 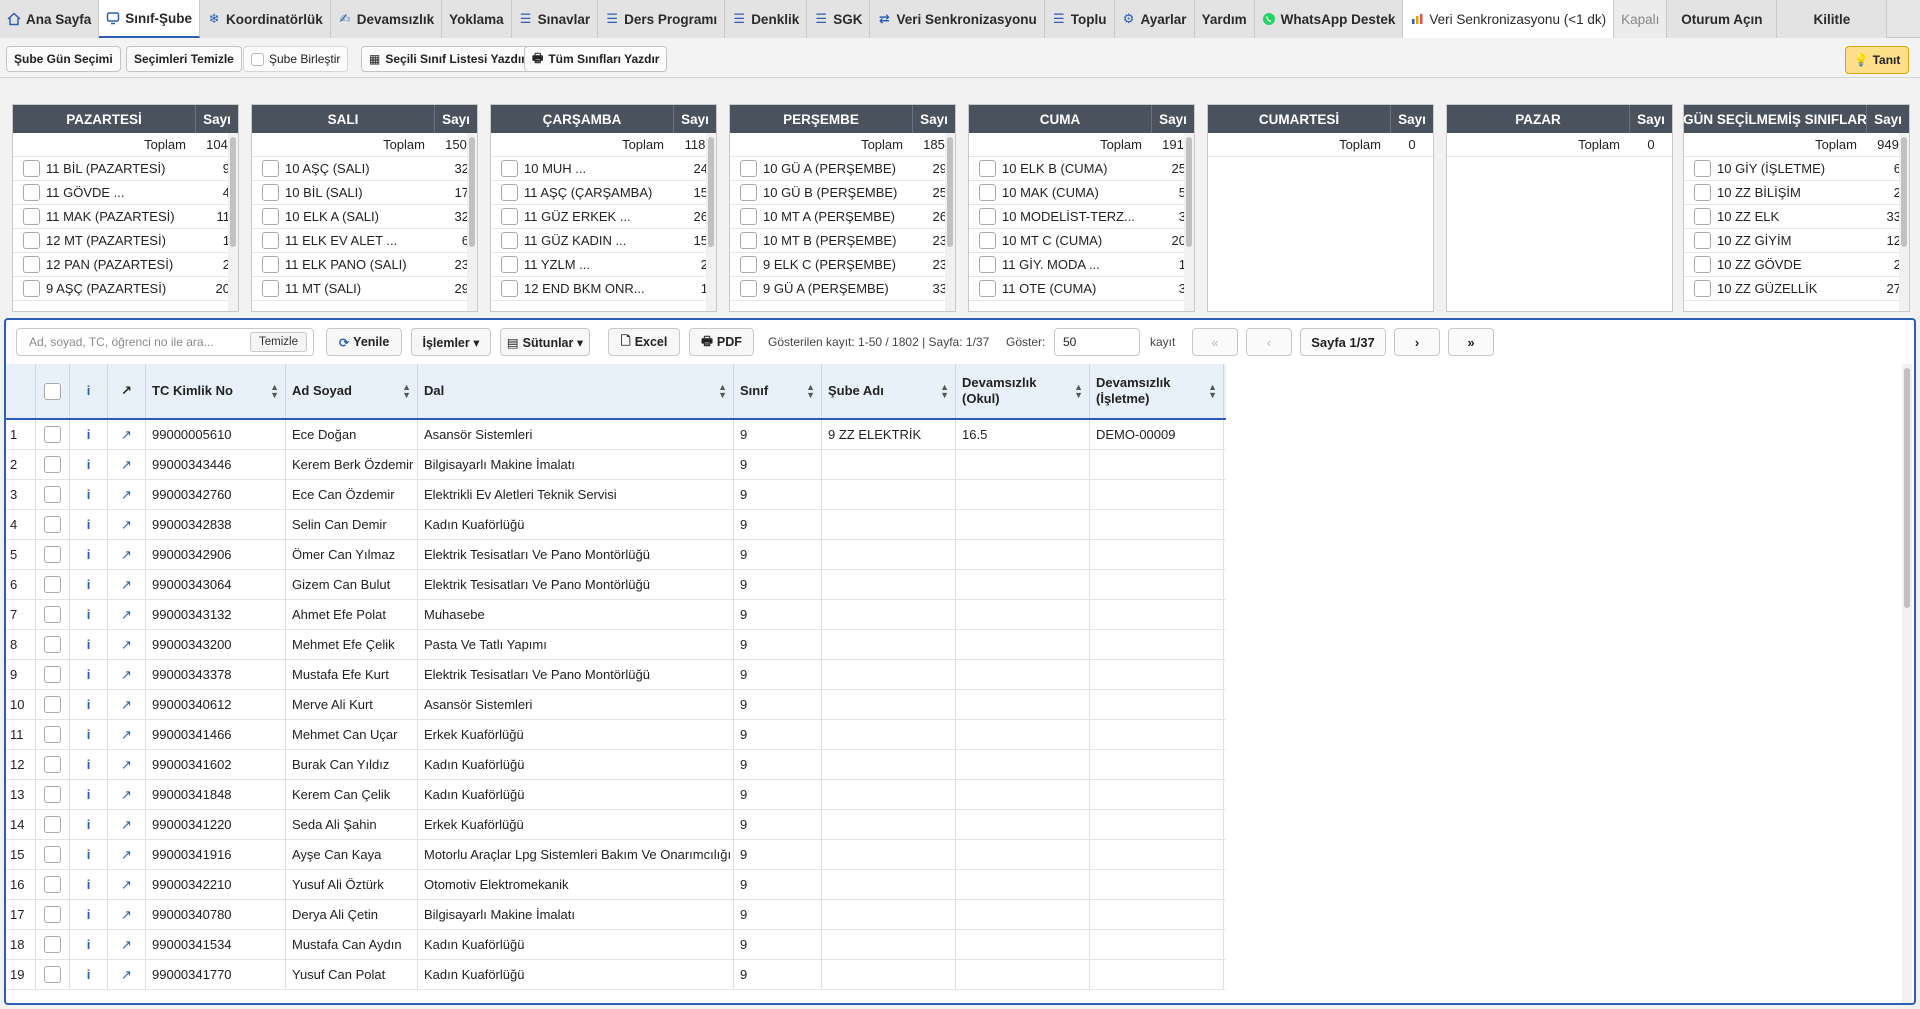 I want to click on secili-sinif-yazdir-button: ▦ Seçili Sınıf Listesi Yazdır, so click(x=447, y=59).